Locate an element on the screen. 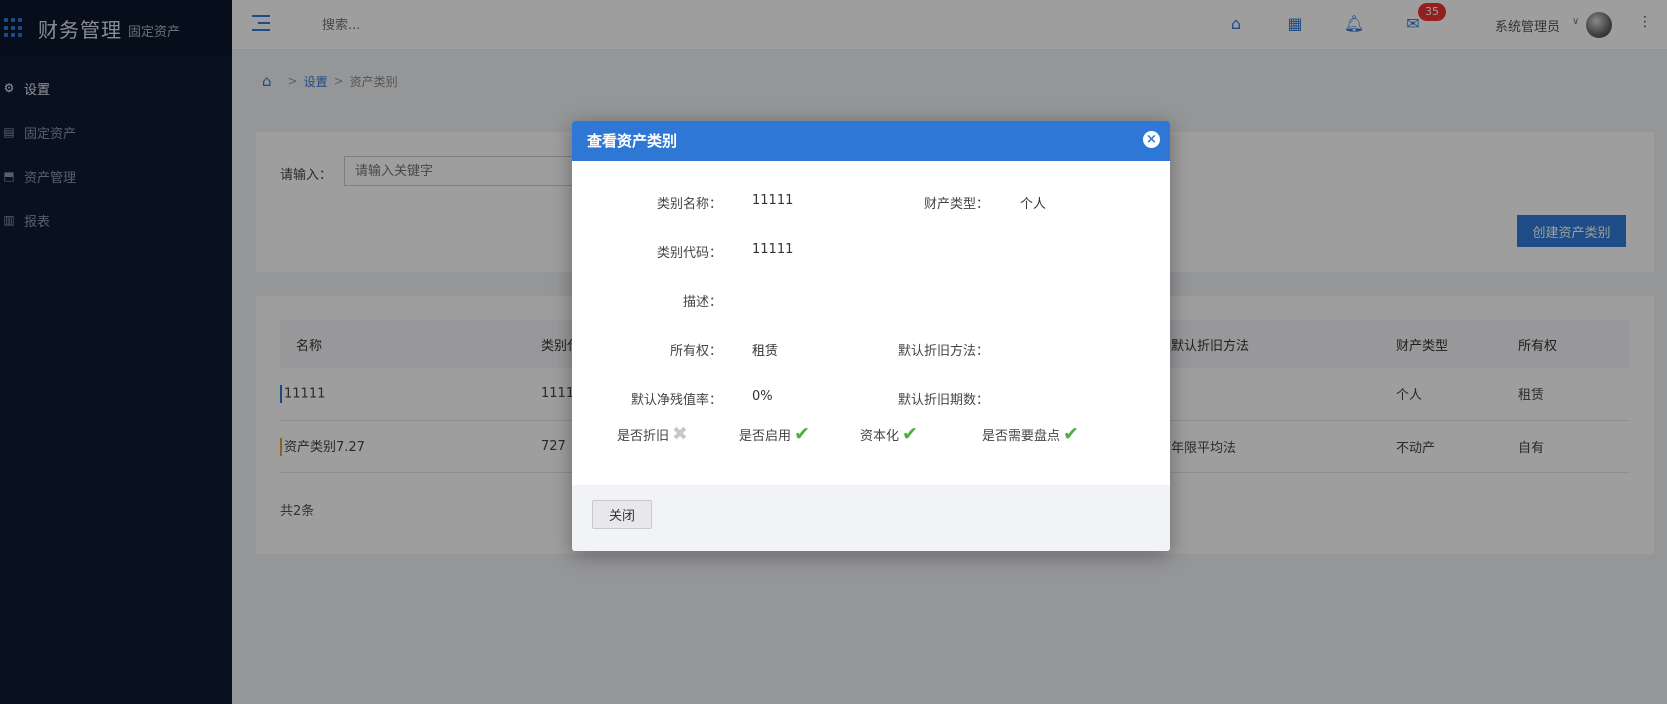  close-icon: × is located at coordinates (1151, 139).